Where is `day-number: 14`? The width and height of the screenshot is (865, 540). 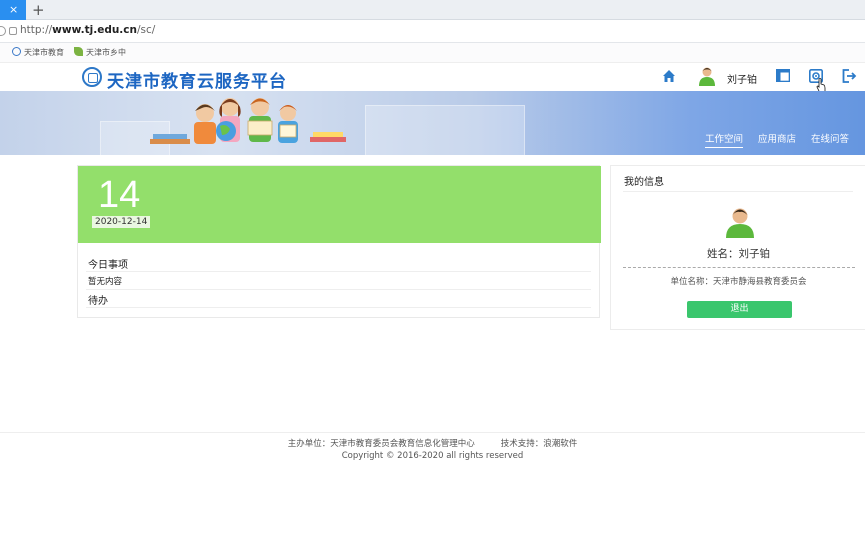 day-number: 14 is located at coordinates (119, 195).